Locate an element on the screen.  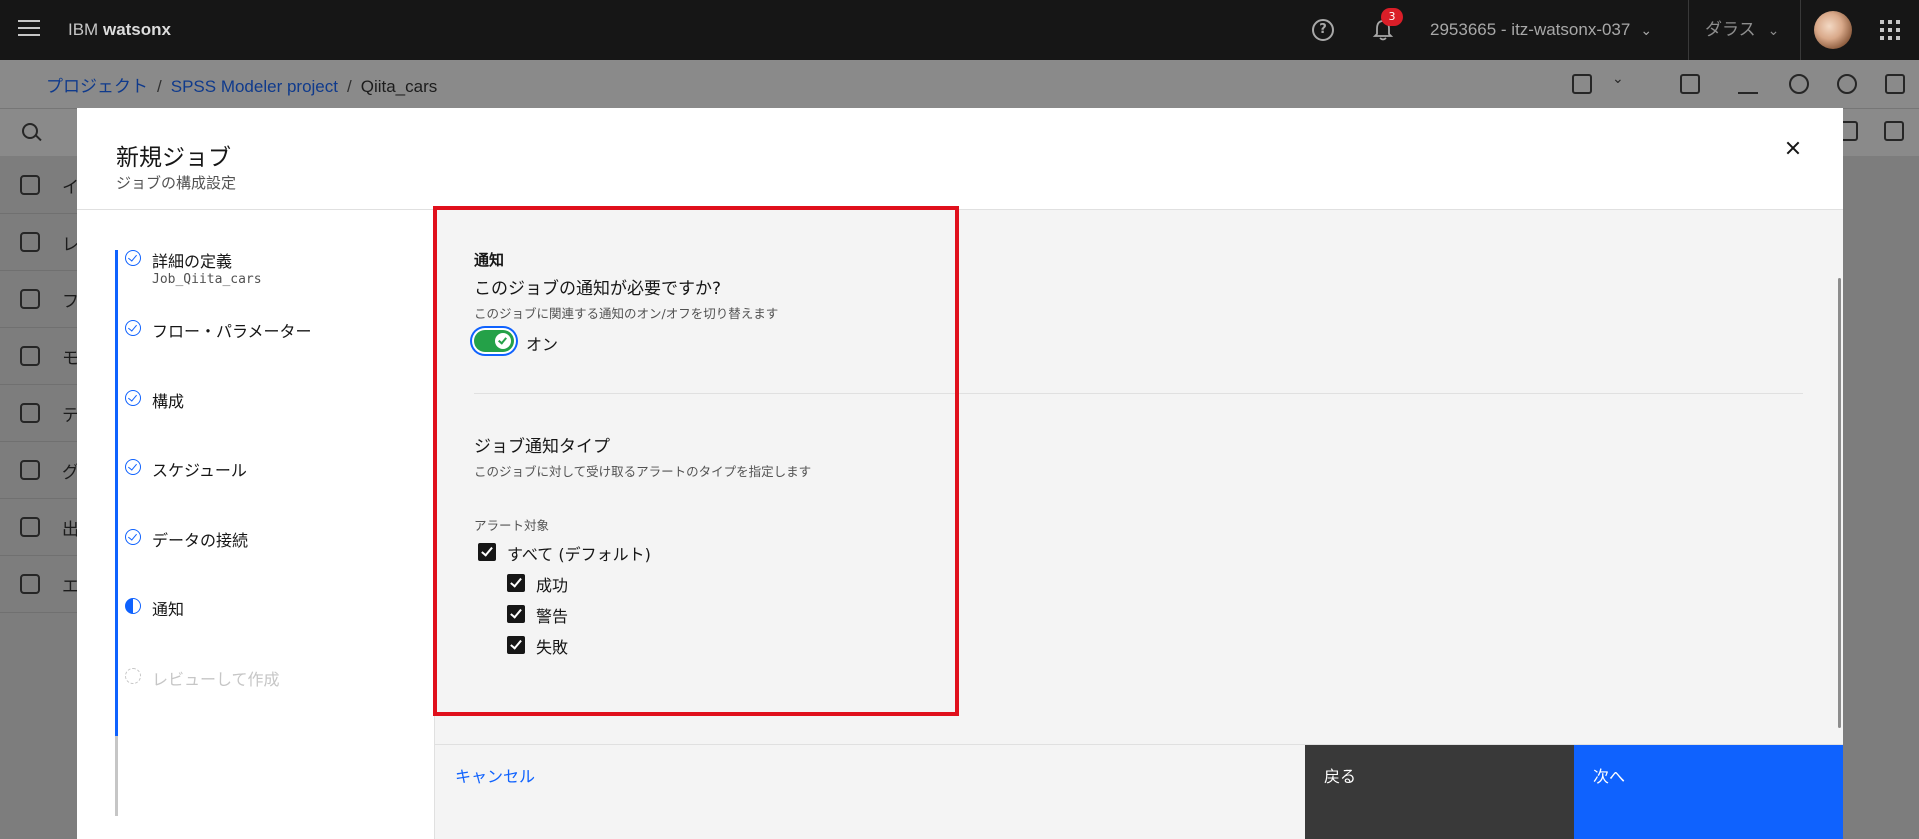
palette-item: グ is located at coordinates (39, 470).